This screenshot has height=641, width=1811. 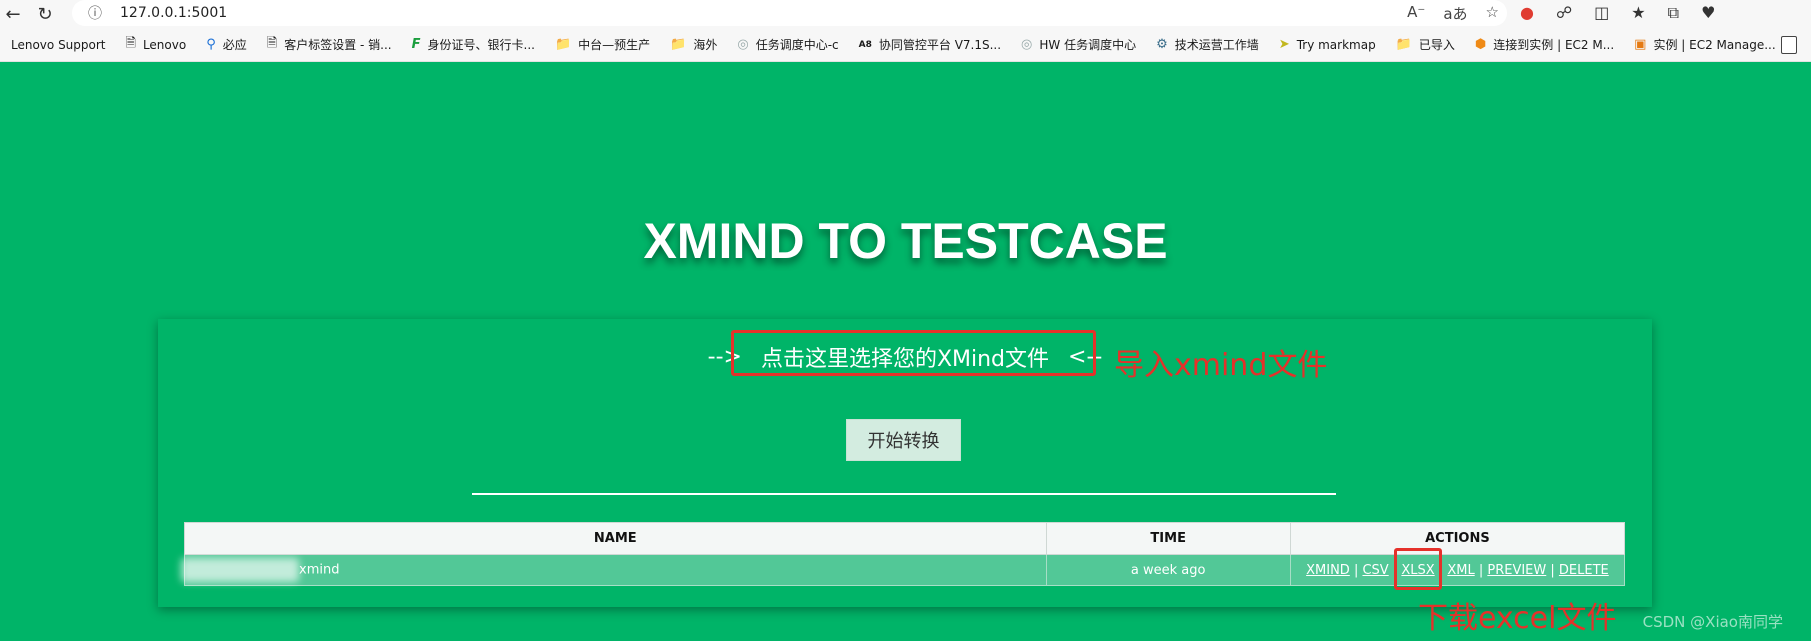 I want to click on bookmark-markmap: ➤ Try markmap, so click(x=1327, y=44).